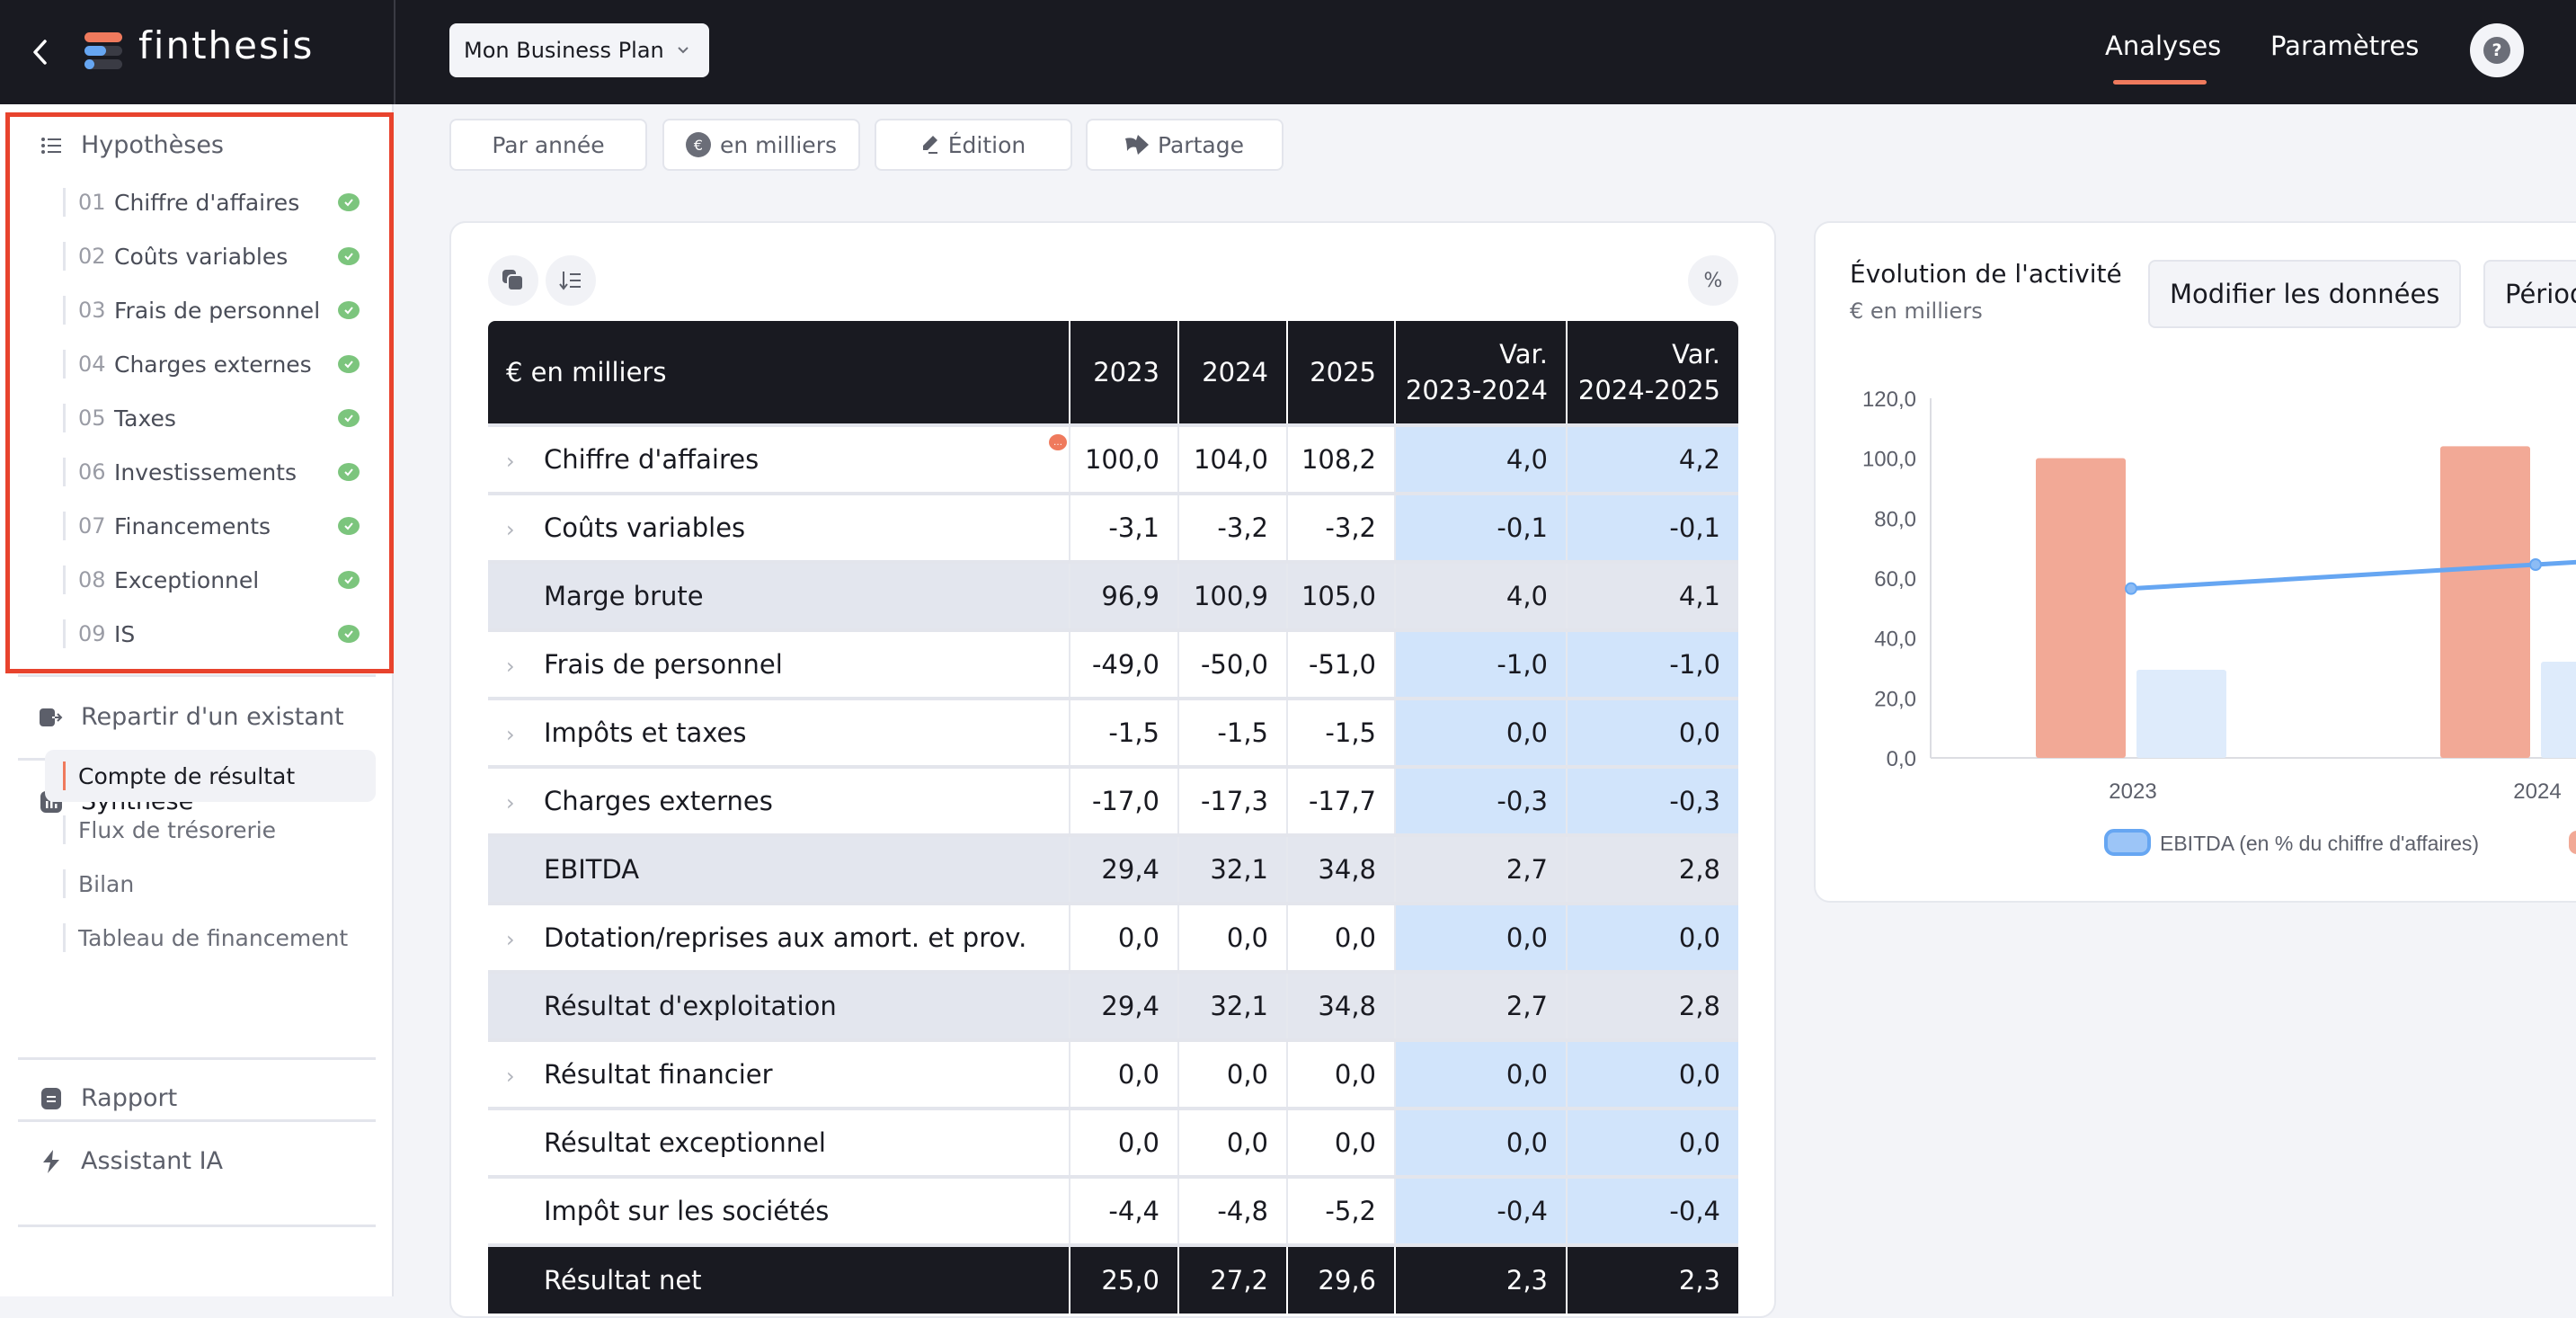  Describe the element at coordinates (1901, 759) in the screenshot. I see `y-tick-label: 0,0` at that location.